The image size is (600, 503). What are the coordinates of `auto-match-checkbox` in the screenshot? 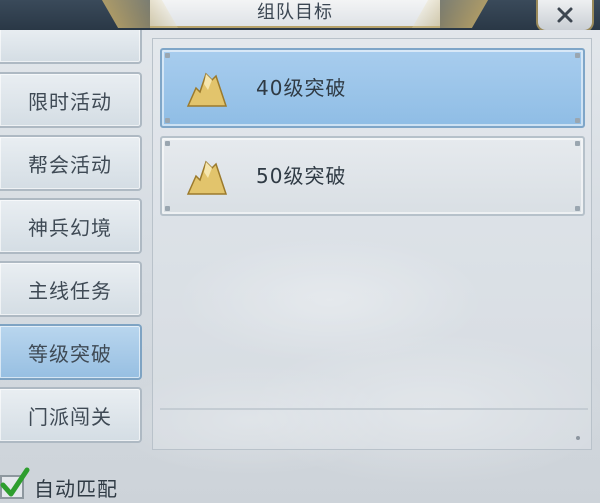 It's located at (15, 483).